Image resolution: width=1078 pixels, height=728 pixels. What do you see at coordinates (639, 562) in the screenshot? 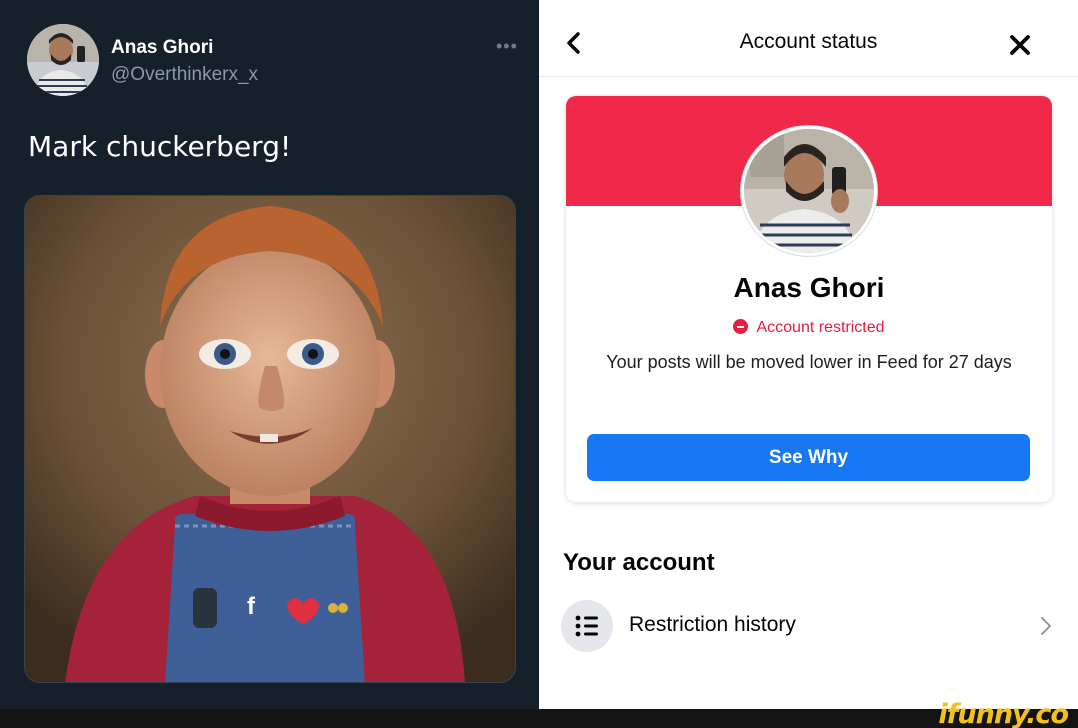
I see `your-account-heading: Your account` at bounding box center [639, 562].